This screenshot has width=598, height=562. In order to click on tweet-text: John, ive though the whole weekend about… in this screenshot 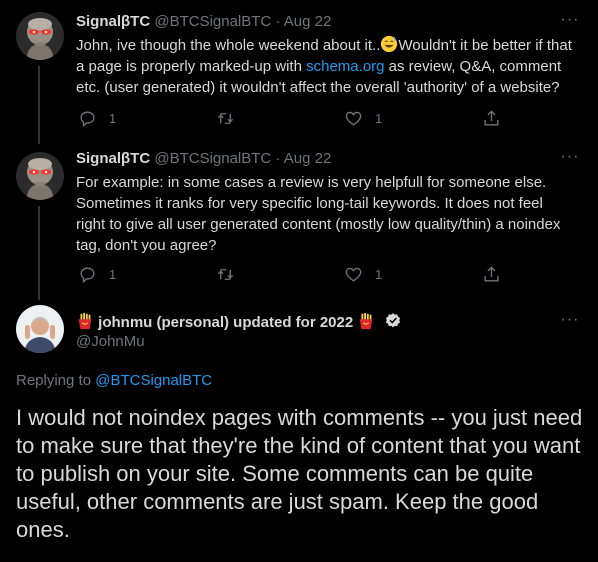, I will do `click(326, 66)`.